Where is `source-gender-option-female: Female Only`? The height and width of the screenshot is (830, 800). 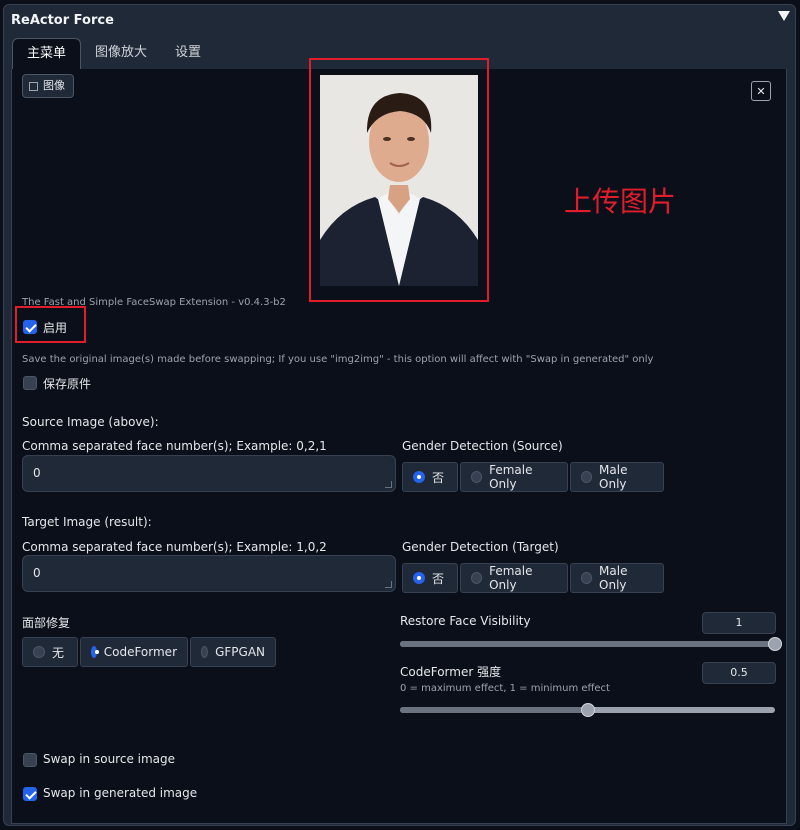
source-gender-option-female: Female Only is located at coordinates (514, 477).